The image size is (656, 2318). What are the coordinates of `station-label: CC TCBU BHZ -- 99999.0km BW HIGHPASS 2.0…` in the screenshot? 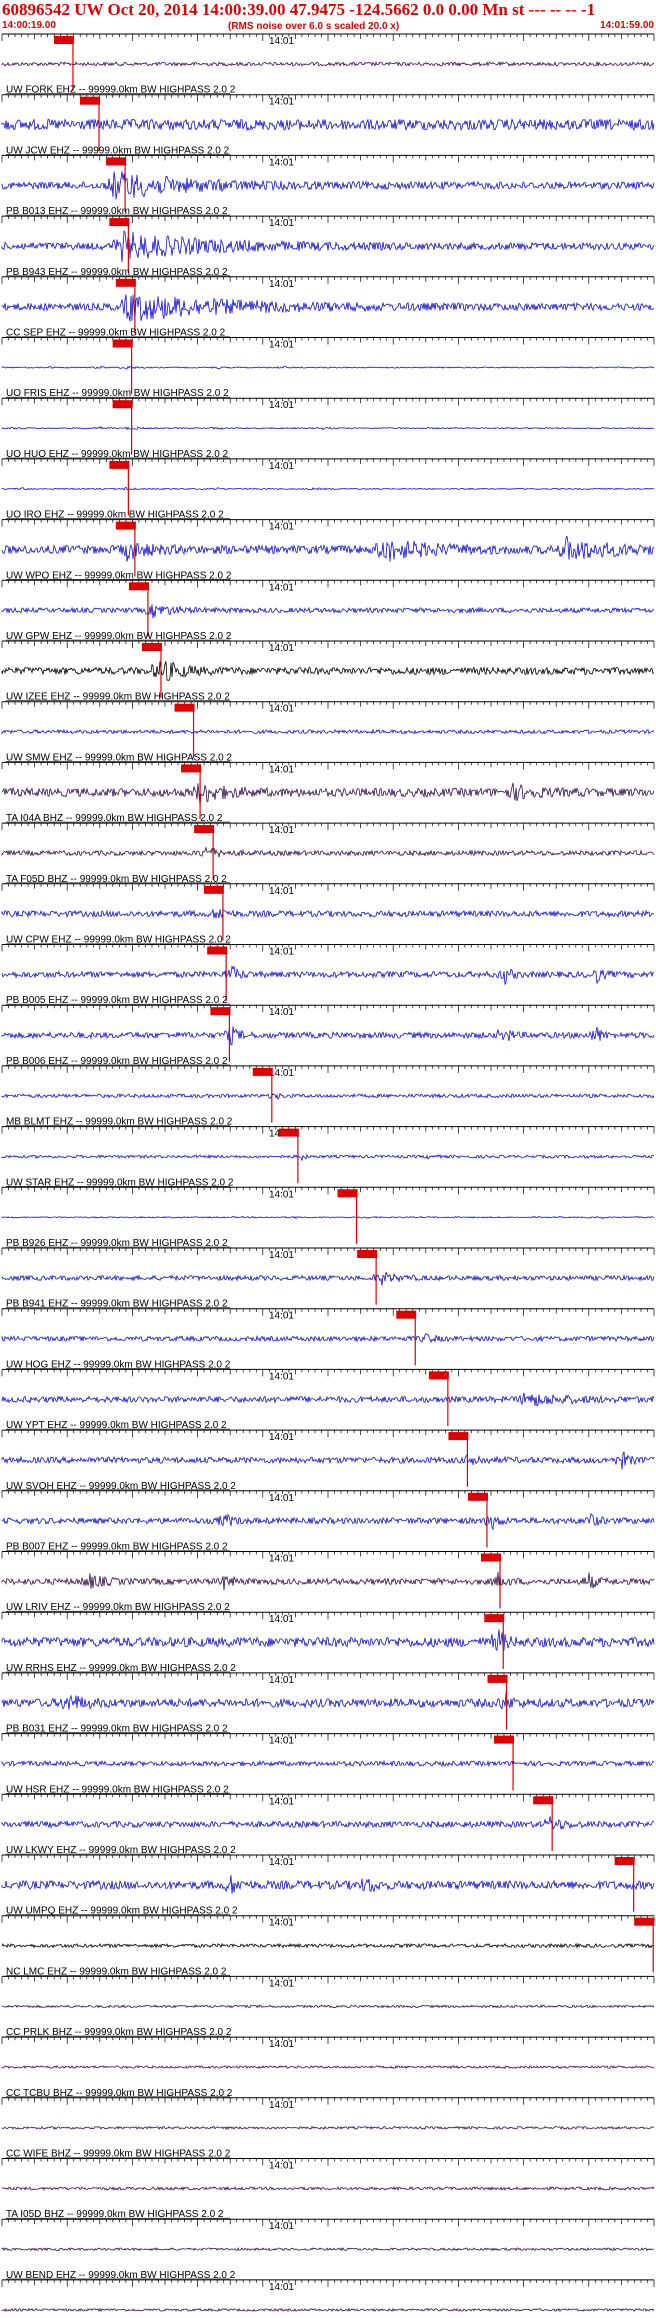 It's located at (119, 2093).